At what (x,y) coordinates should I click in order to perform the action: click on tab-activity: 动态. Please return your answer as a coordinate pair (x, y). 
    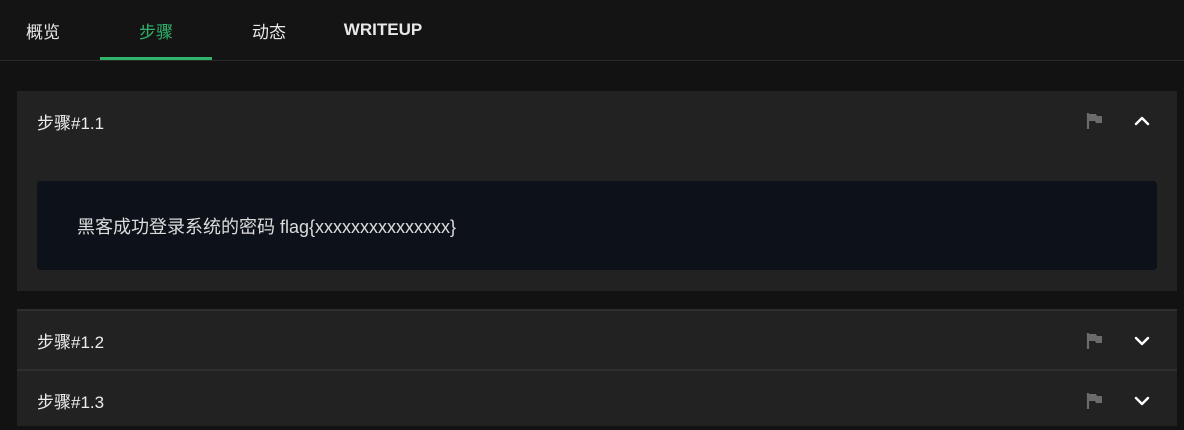
    Looking at the image, I should click on (269, 30).